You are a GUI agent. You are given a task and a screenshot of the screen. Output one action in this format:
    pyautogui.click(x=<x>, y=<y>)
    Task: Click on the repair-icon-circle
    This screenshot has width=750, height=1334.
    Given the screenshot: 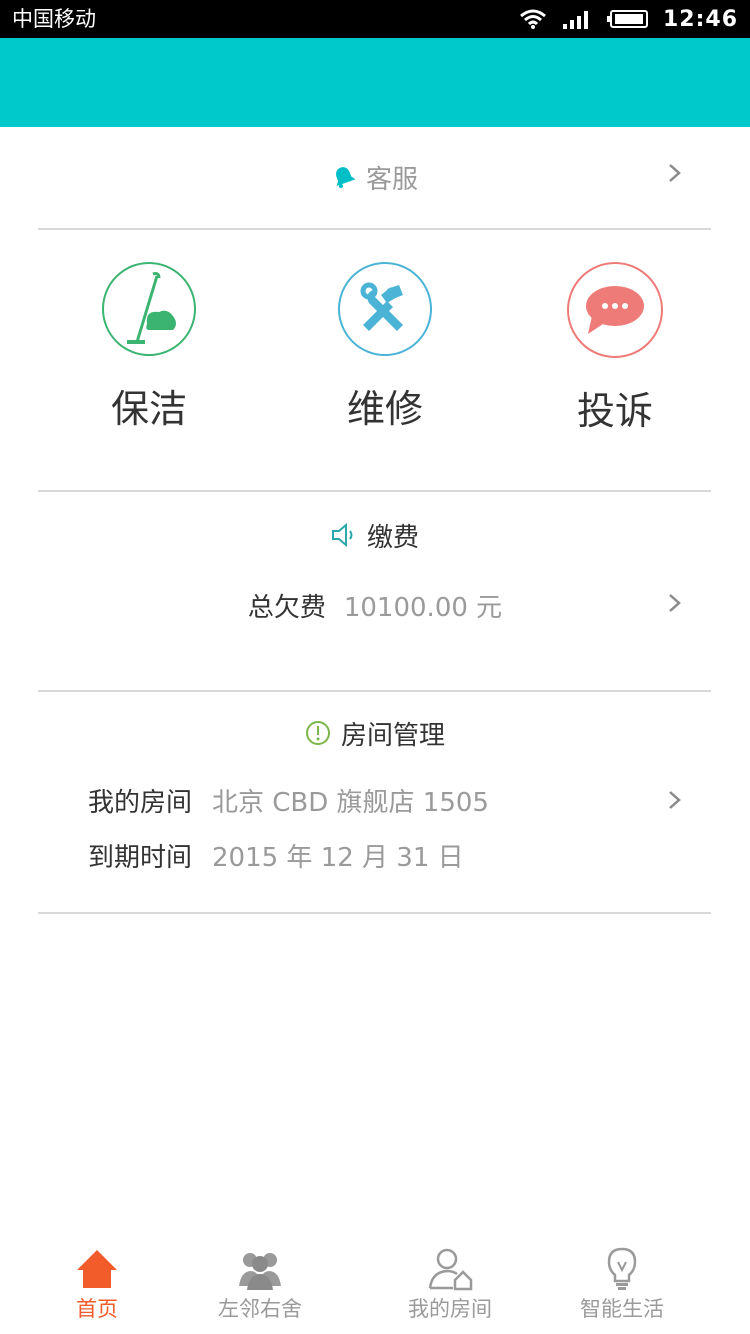 What is the action you would take?
    pyautogui.click(x=385, y=309)
    